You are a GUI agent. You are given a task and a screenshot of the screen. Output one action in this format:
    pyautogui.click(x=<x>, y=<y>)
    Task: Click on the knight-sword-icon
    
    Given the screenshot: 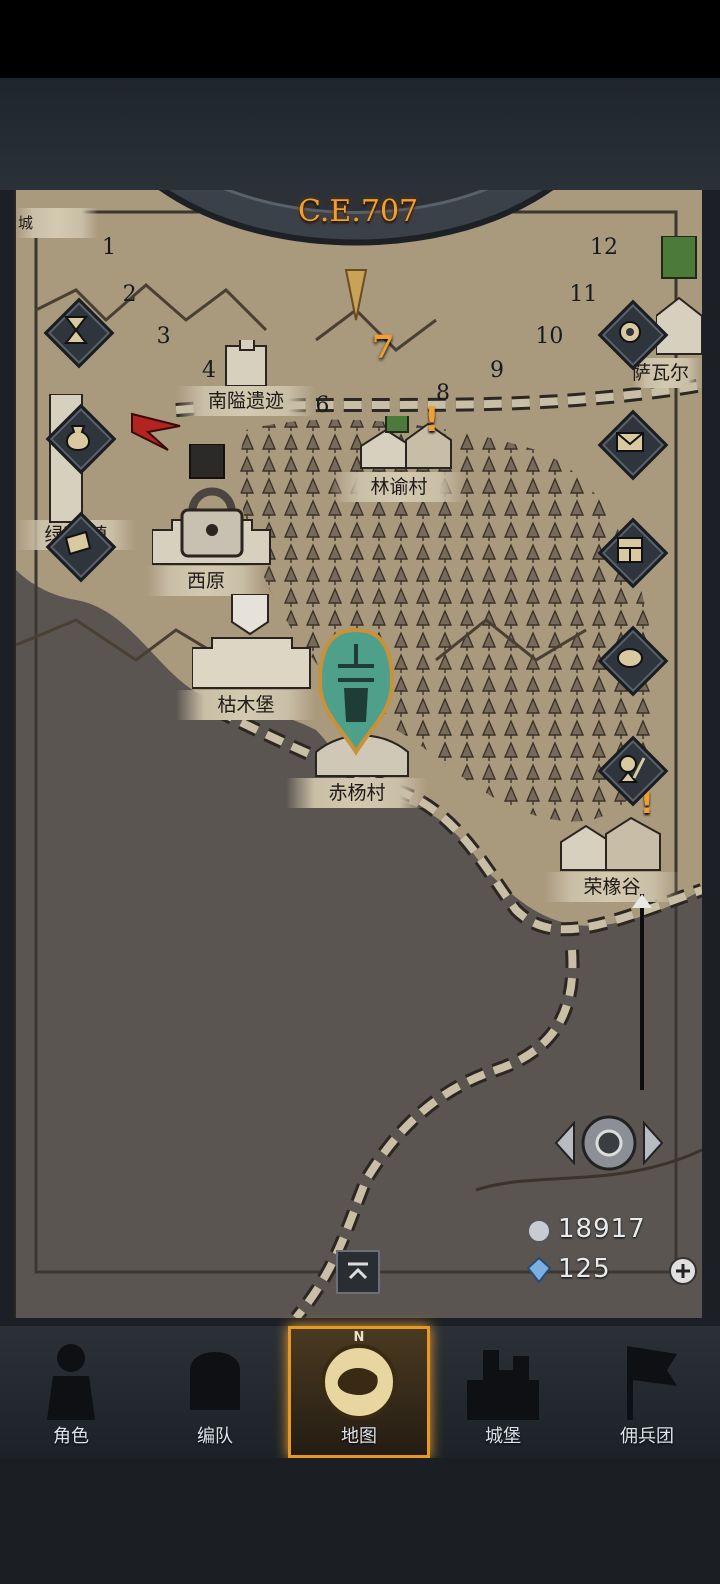 What is the action you would take?
    pyautogui.click(x=631, y=769)
    